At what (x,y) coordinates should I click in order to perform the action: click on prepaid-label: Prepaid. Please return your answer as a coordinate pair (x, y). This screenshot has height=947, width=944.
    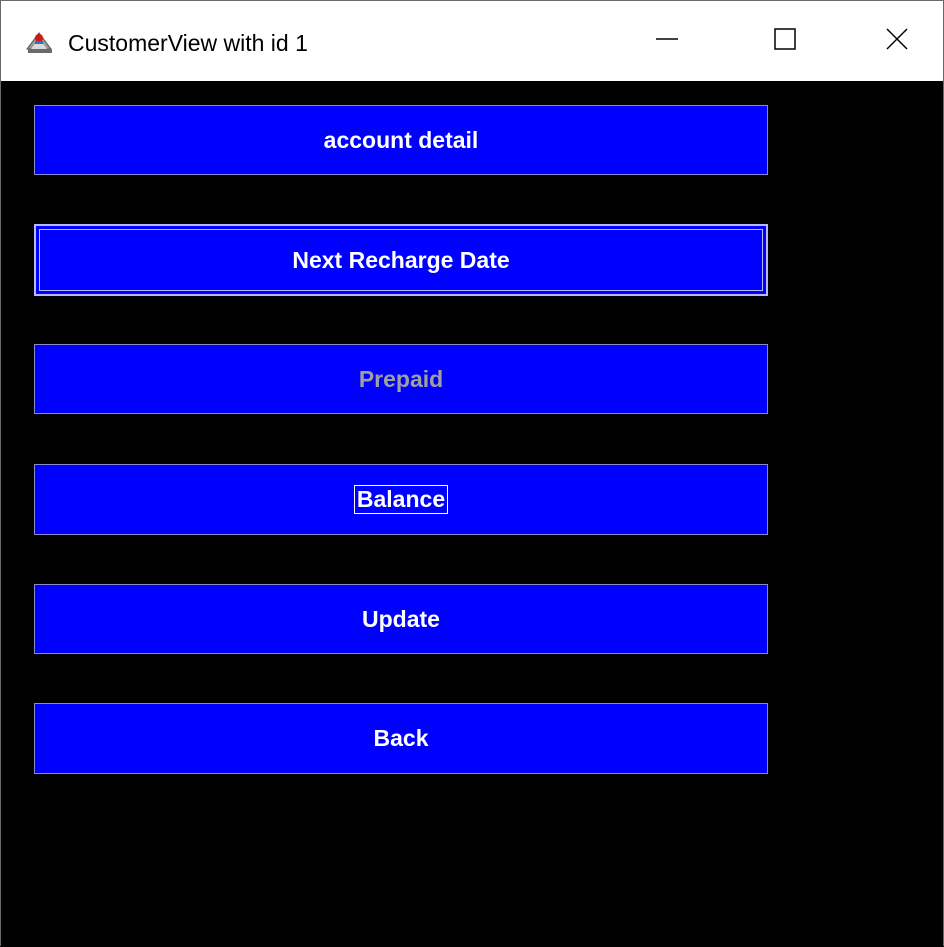
    Looking at the image, I should click on (401, 378).